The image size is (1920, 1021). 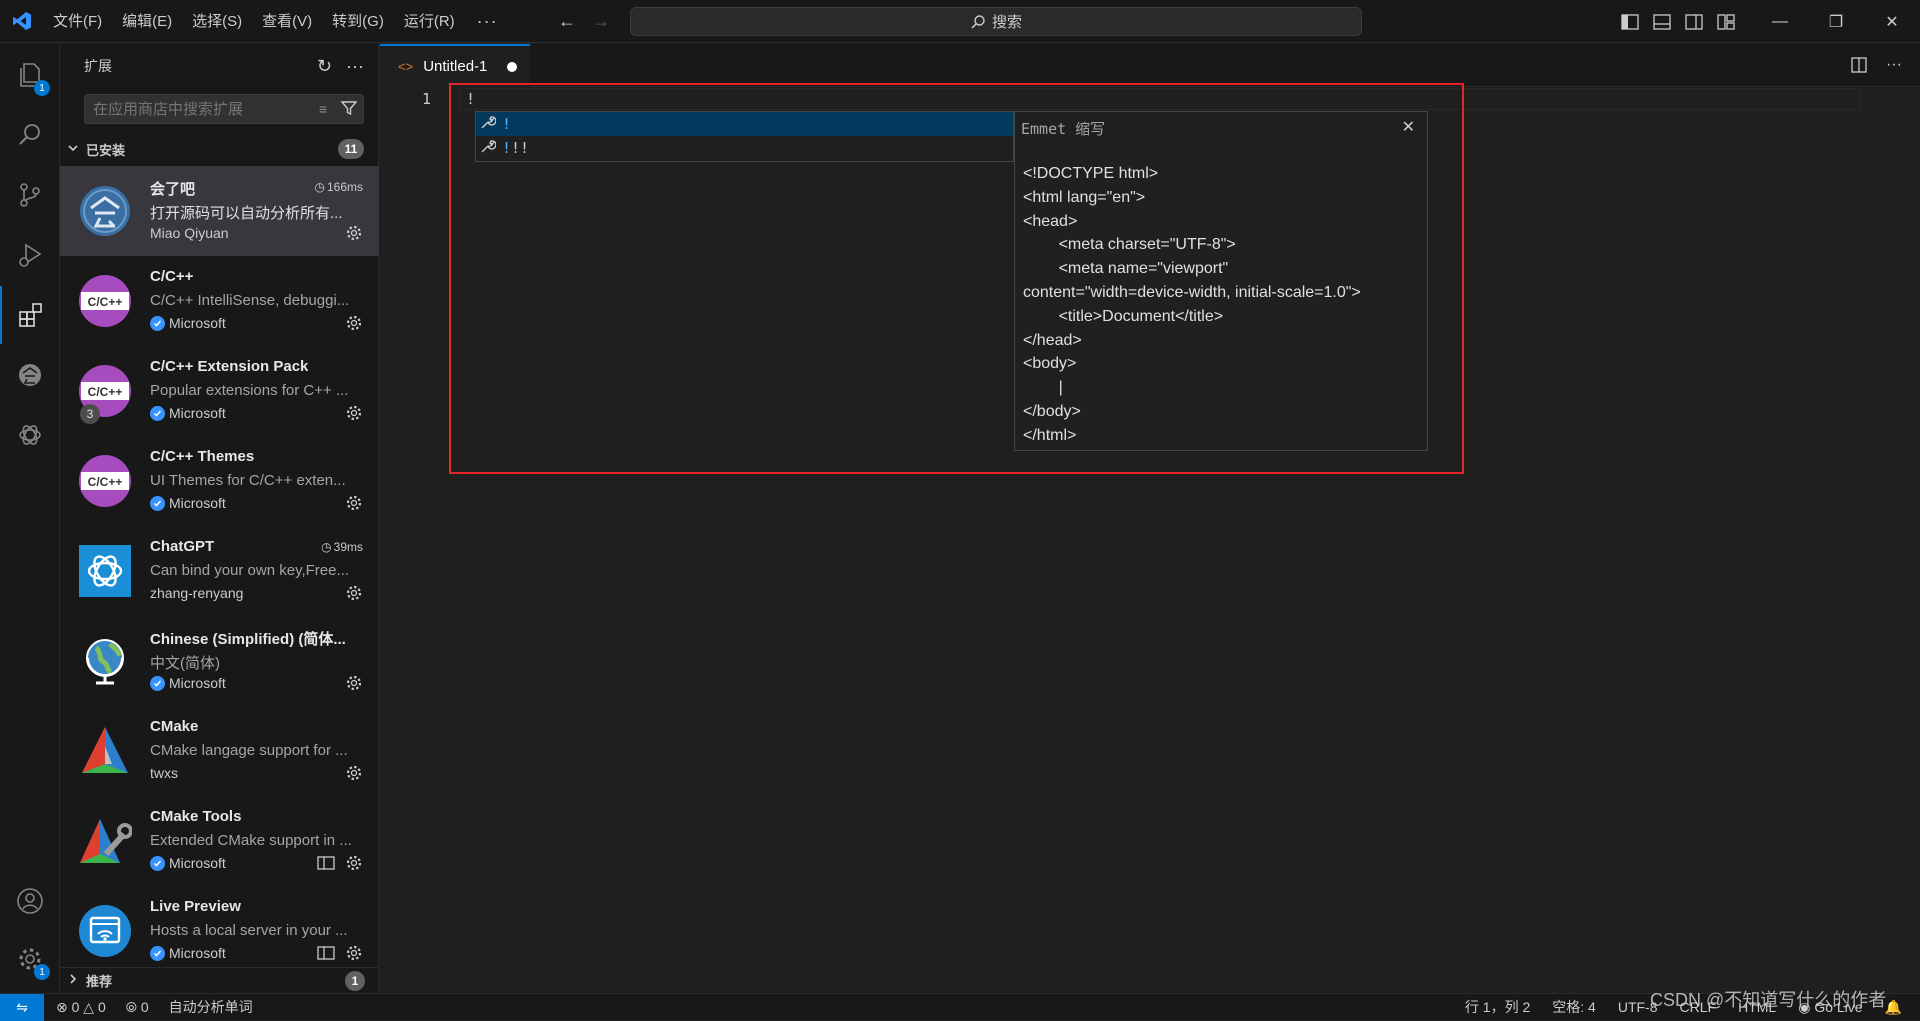 What do you see at coordinates (30, 959) in the screenshot?
I see `manage-gear-icon: 1` at bounding box center [30, 959].